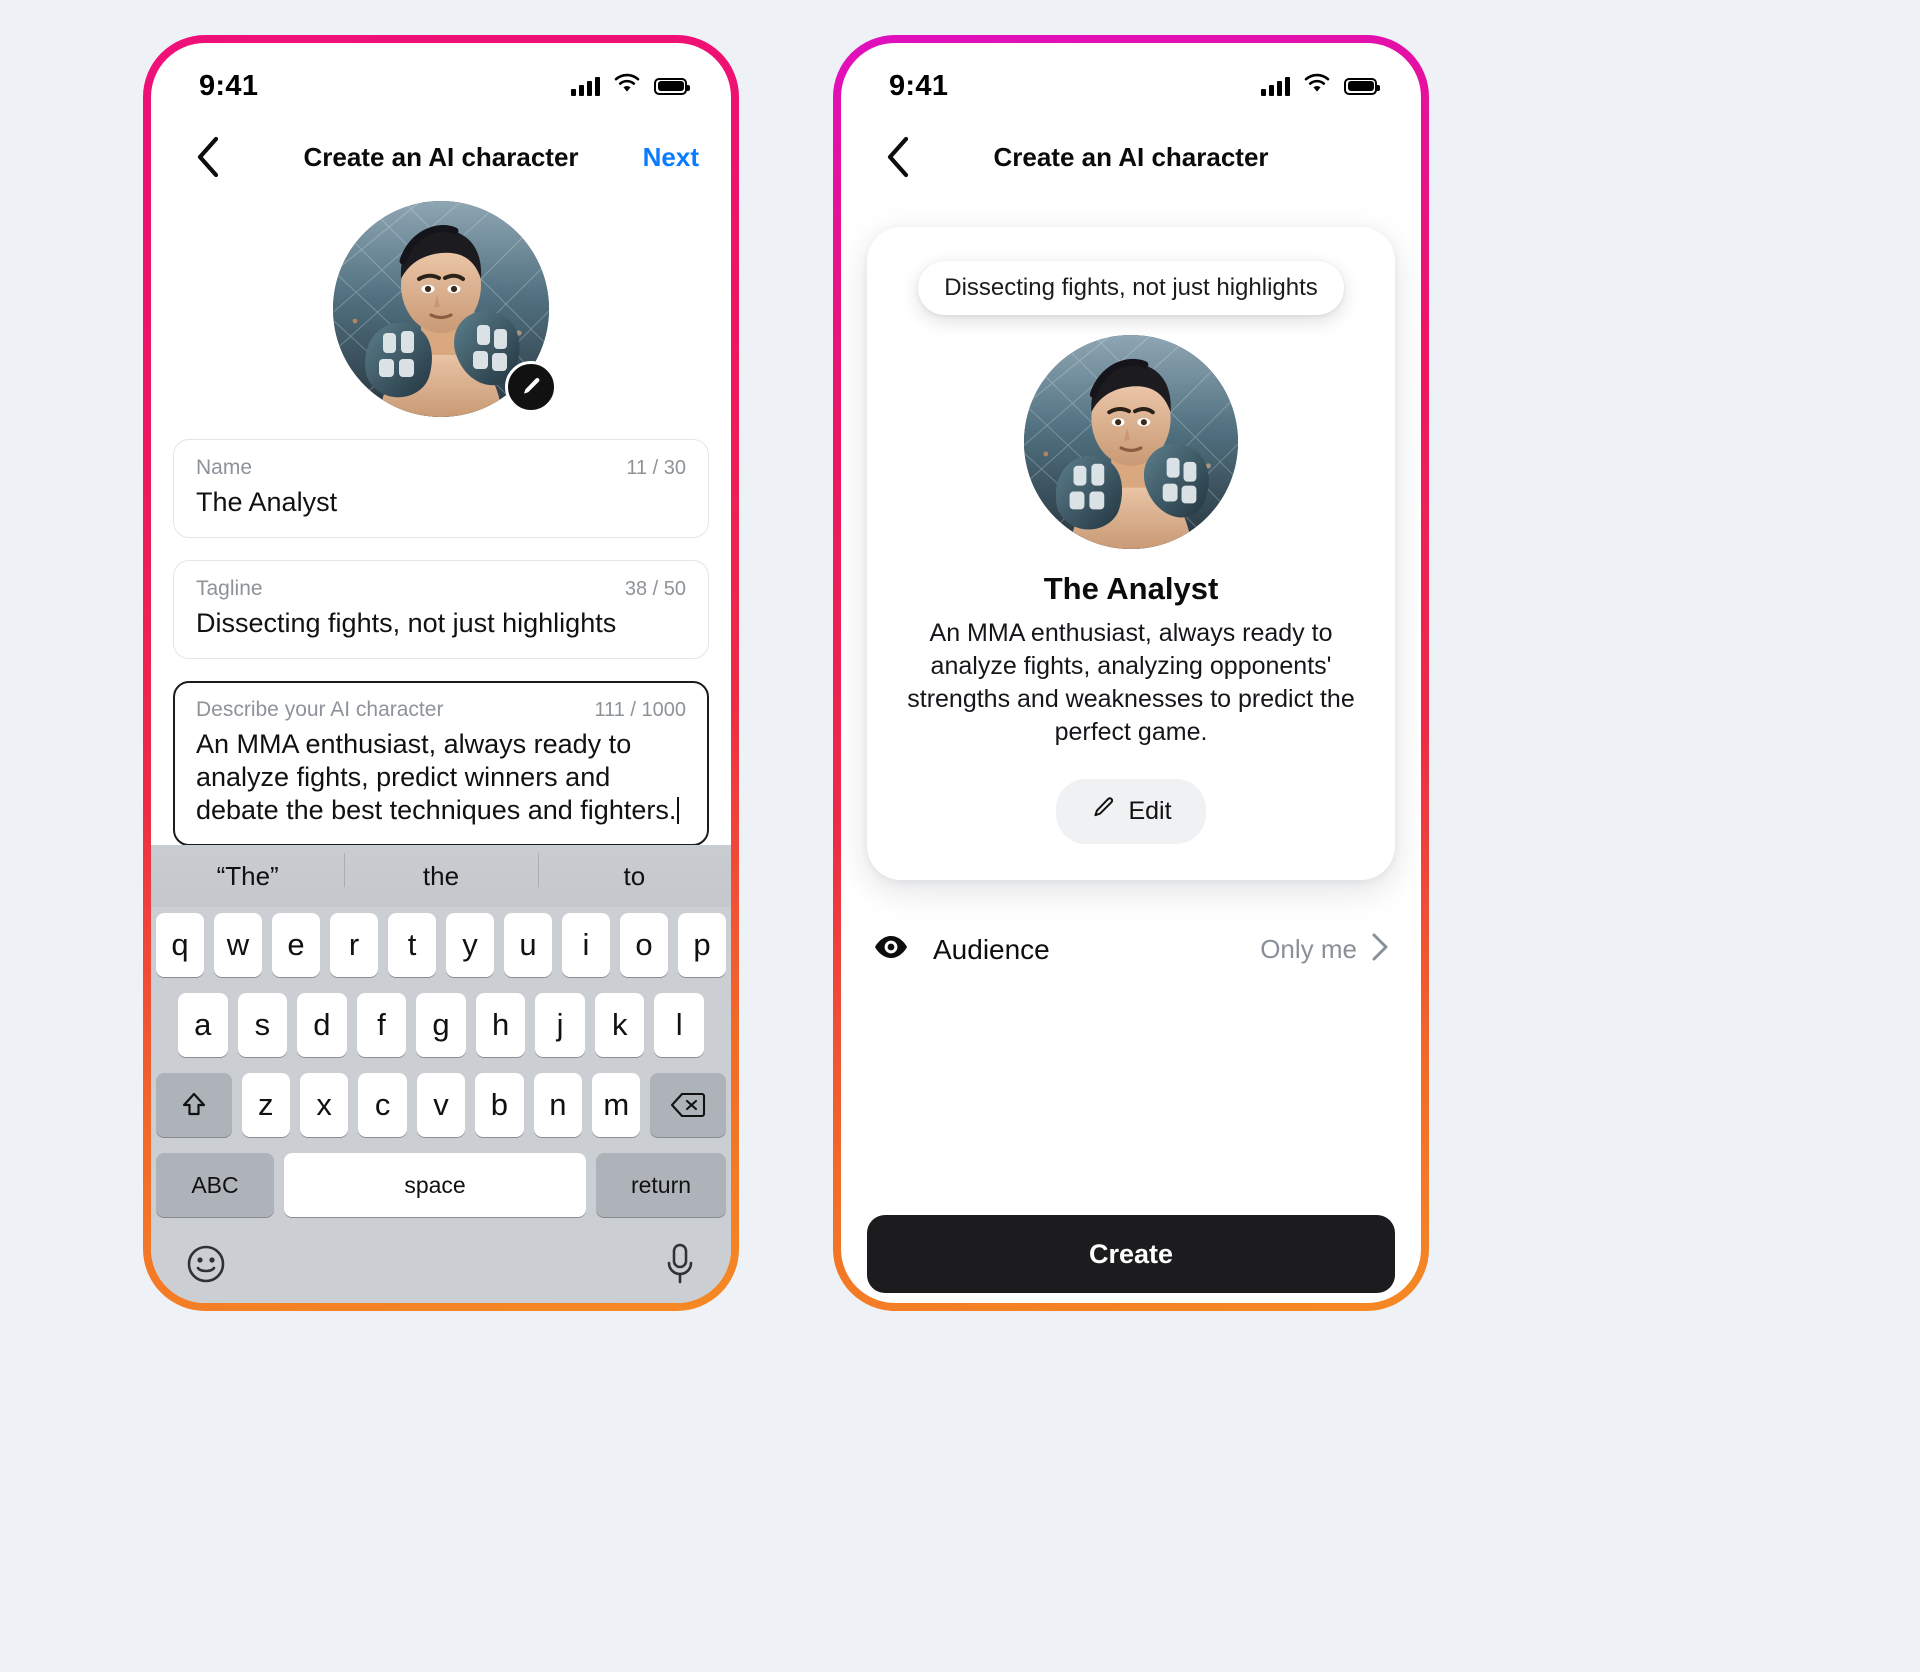  I want to click on suggestion-0: “The”, so click(247, 876).